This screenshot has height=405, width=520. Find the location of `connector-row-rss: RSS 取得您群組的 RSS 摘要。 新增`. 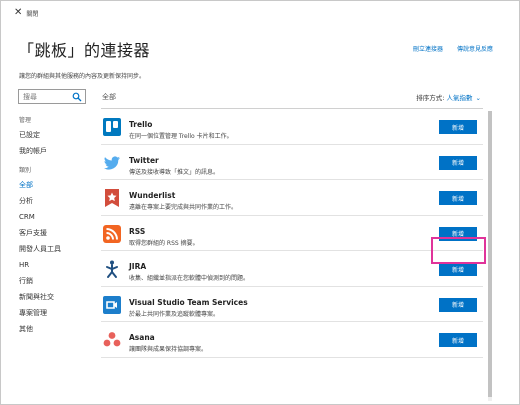

connector-row-rss: RSS 取得您群組的 RSS 摘要。 新增 is located at coordinates (292, 233).